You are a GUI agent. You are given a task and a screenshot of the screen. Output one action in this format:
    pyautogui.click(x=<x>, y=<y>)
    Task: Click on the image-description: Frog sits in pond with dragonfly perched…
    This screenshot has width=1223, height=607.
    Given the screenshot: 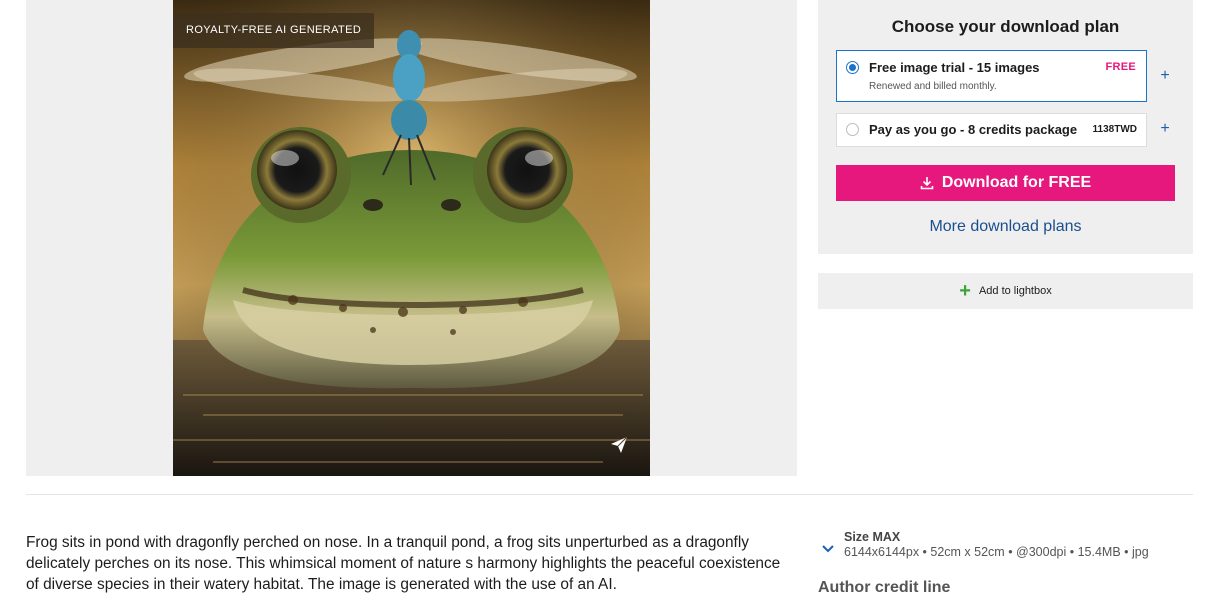 What is the action you would take?
    pyautogui.click(x=403, y=563)
    